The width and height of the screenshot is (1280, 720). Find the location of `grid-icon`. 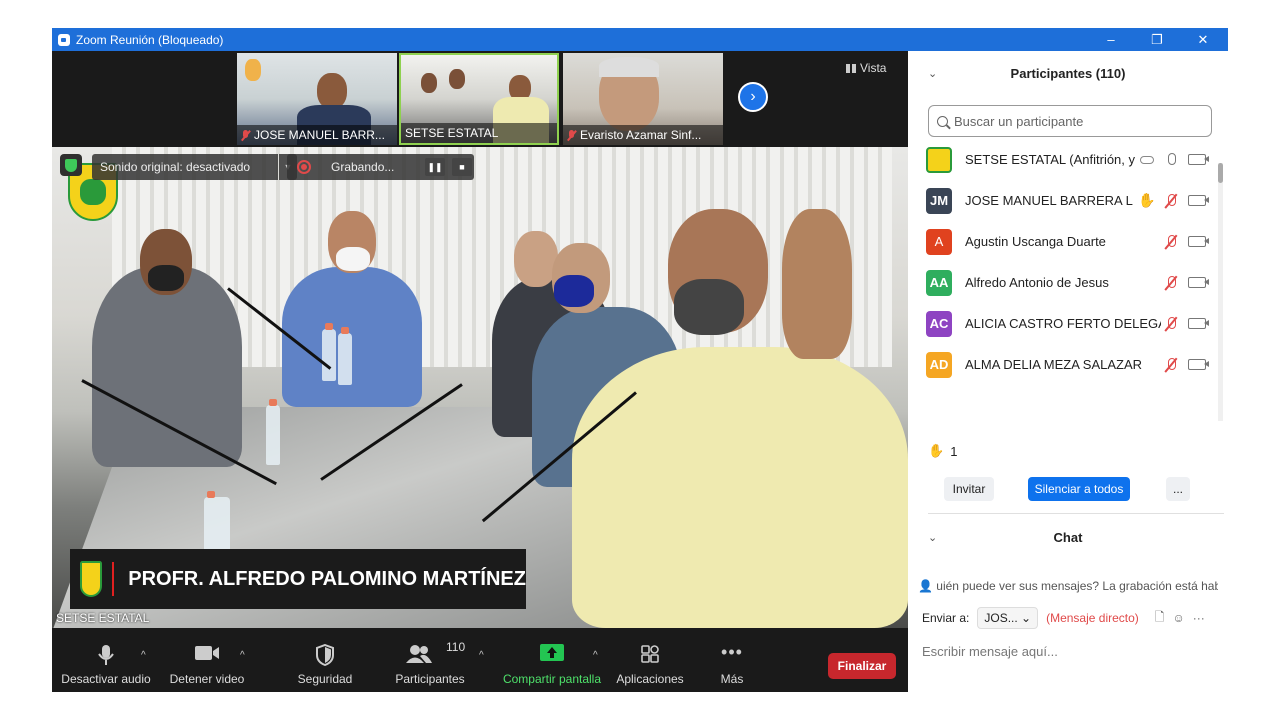

grid-icon is located at coordinates (851, 68).